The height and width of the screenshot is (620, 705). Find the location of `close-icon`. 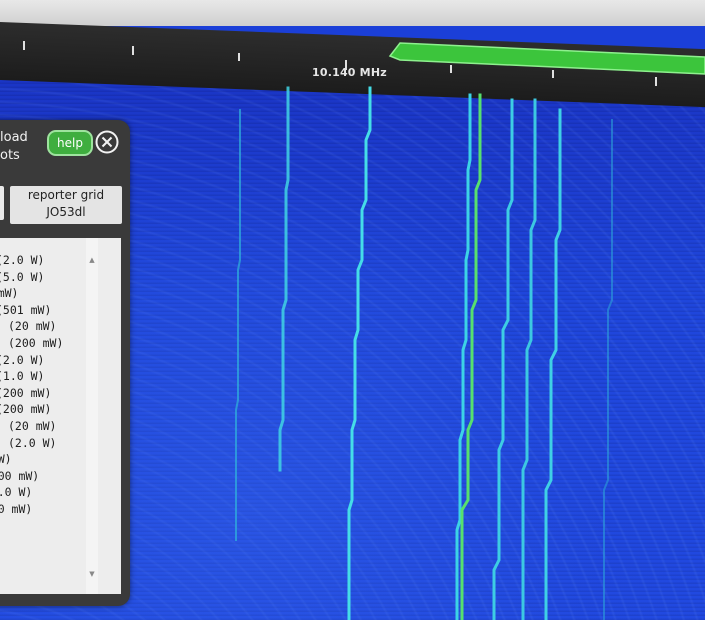

close-icon is located at coordinates (107, 142).